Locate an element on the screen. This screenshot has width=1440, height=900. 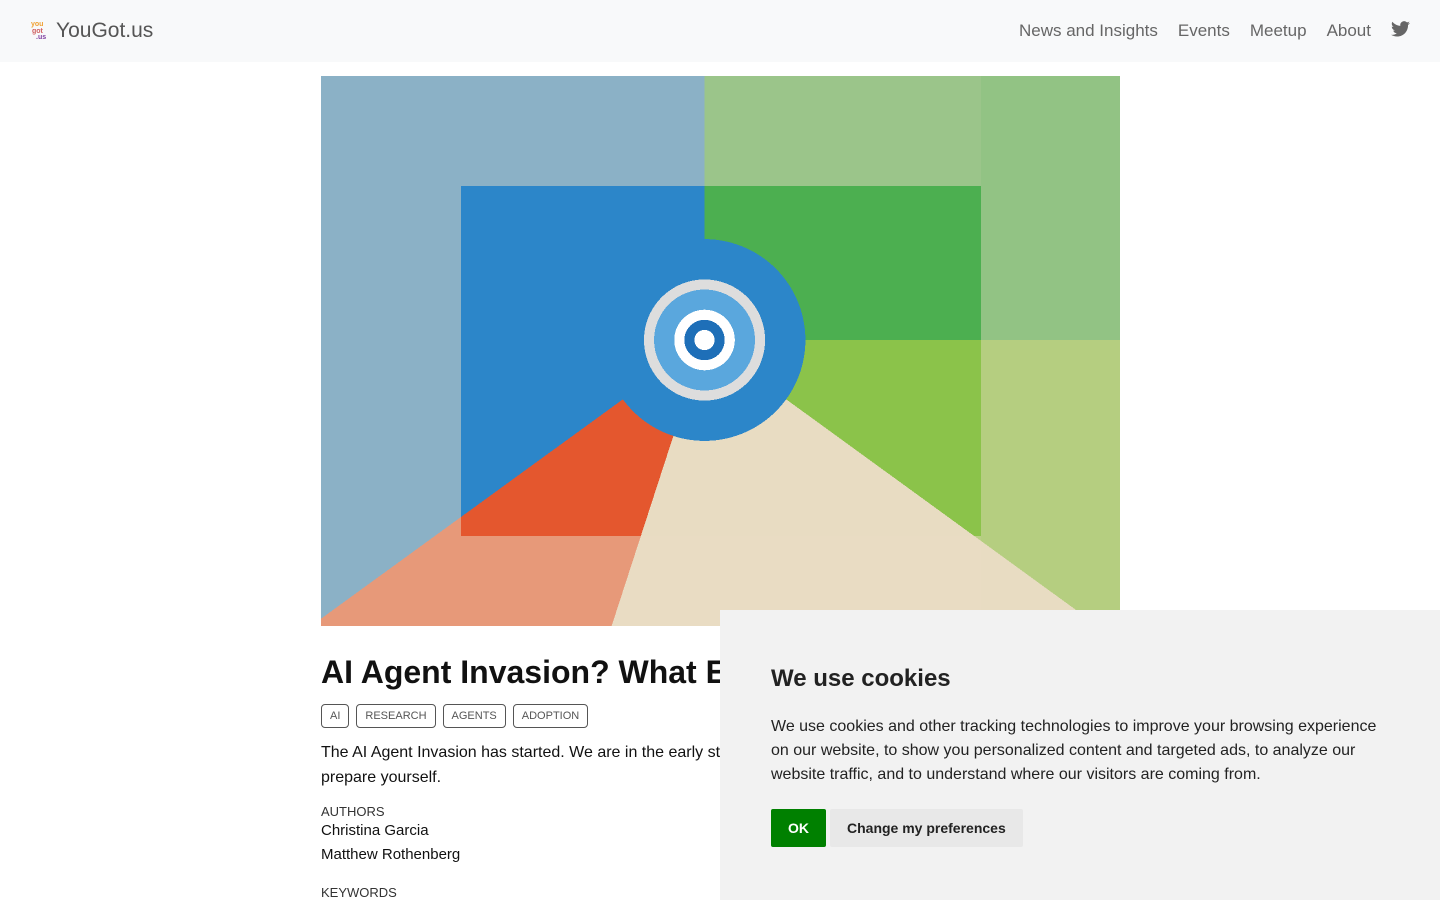
tag-adoption: ADOPTION is located at coordinates (550, 716).